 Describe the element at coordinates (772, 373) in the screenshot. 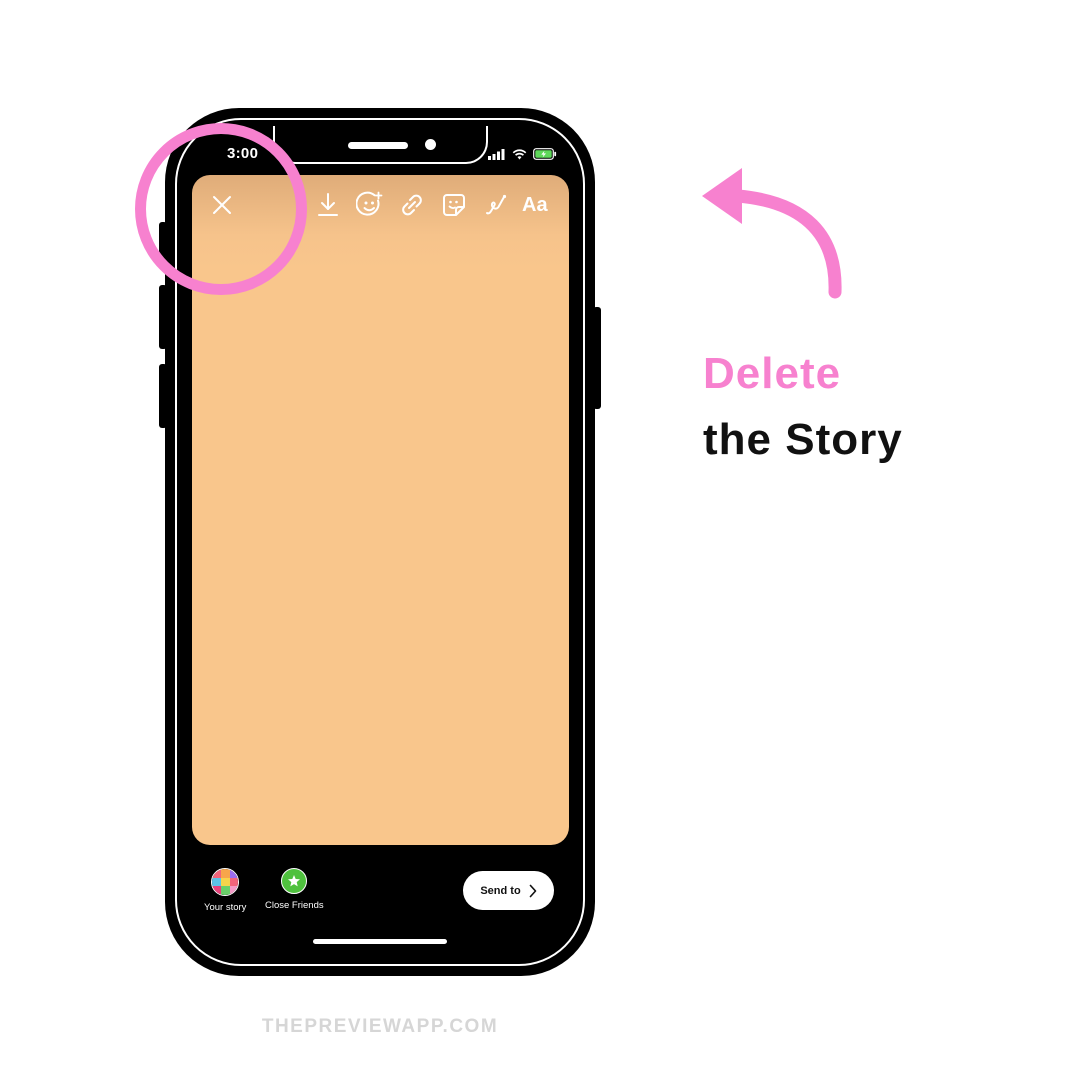

I see `caption-delete: Delete` at that location.